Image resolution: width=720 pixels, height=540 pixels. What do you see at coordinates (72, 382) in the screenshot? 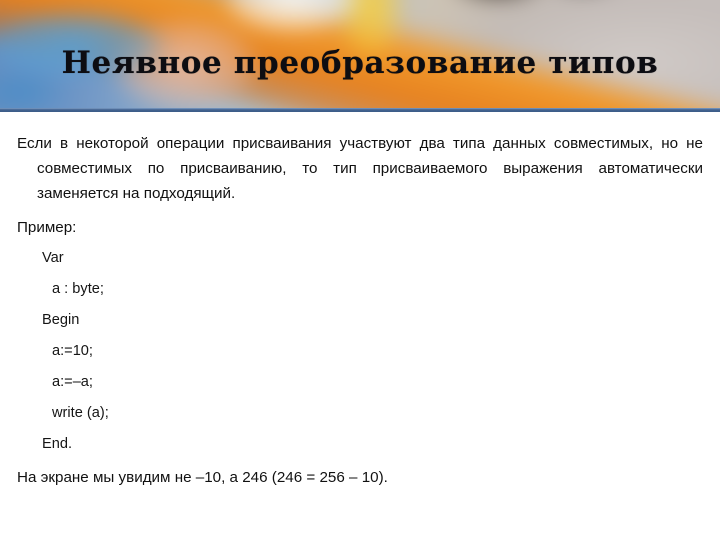
I see `code-line-negate-a: a:=–a;` at bounding box center [72, 382].